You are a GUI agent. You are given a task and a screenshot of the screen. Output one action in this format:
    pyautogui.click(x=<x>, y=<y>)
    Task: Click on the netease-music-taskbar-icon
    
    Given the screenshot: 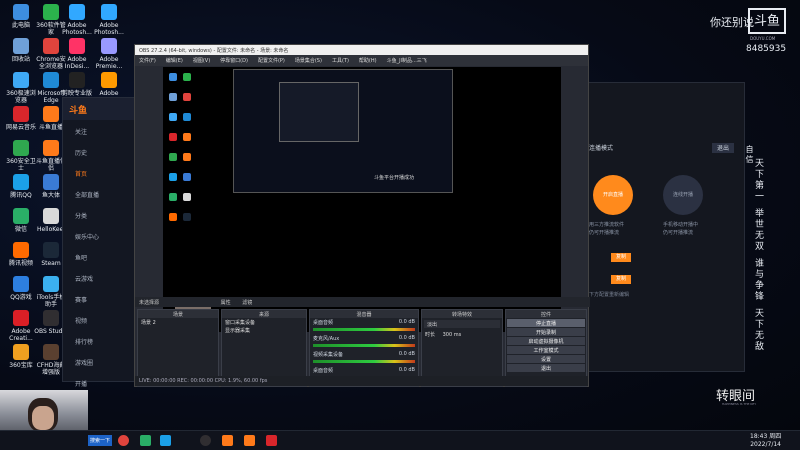 What is the action you would take?
    pyautogui.click(x=271, y=440)
    